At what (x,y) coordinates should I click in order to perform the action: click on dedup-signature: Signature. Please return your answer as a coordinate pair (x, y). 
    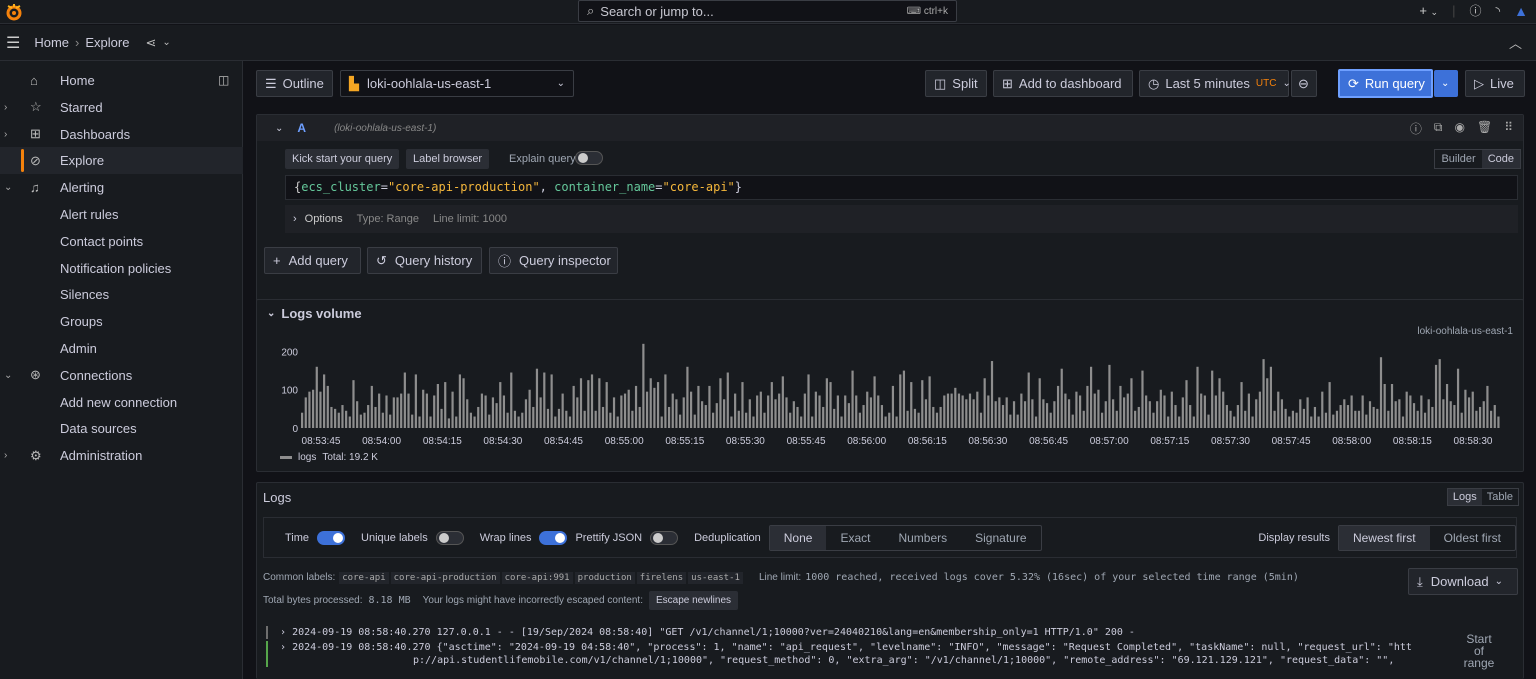
    Looking at the image, I should click on (1000, 538).